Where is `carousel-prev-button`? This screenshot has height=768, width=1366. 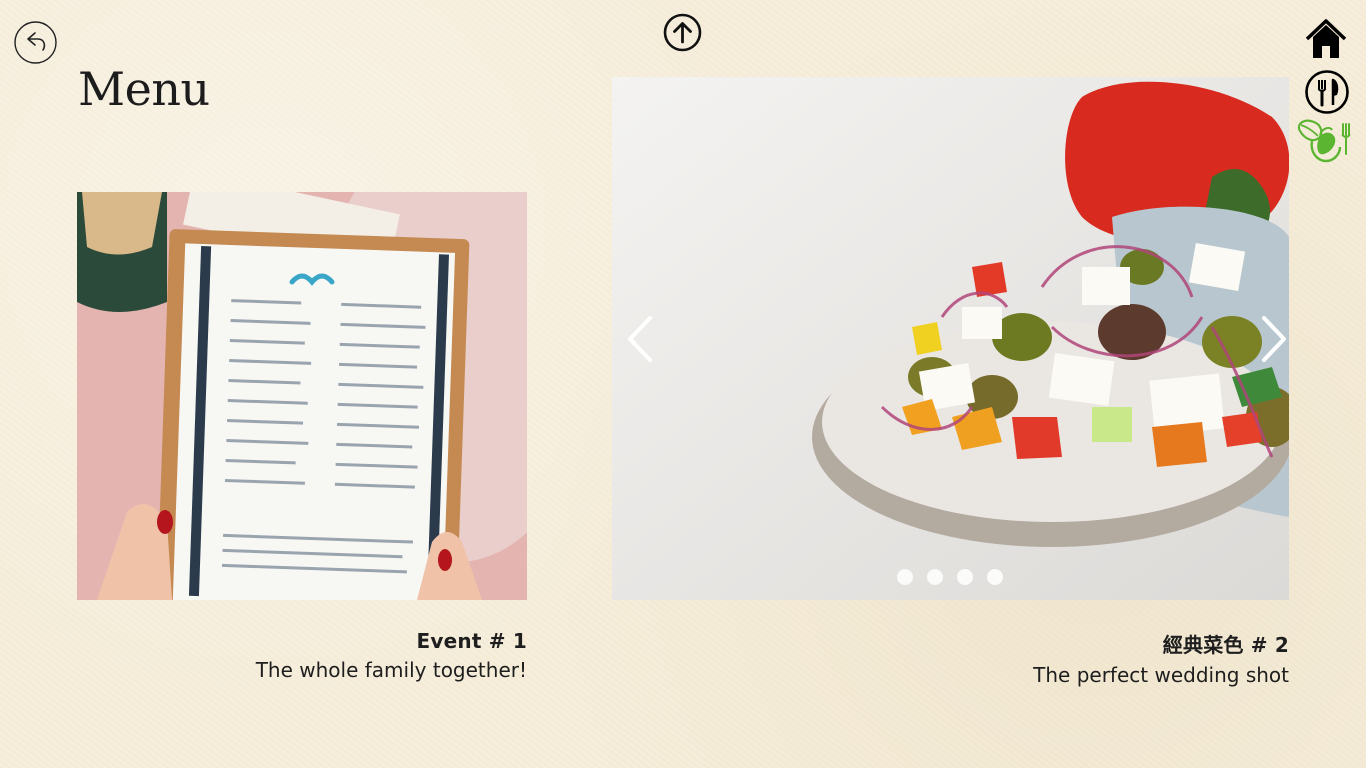 carousel-prev-button is located at coordinates (640, 339).